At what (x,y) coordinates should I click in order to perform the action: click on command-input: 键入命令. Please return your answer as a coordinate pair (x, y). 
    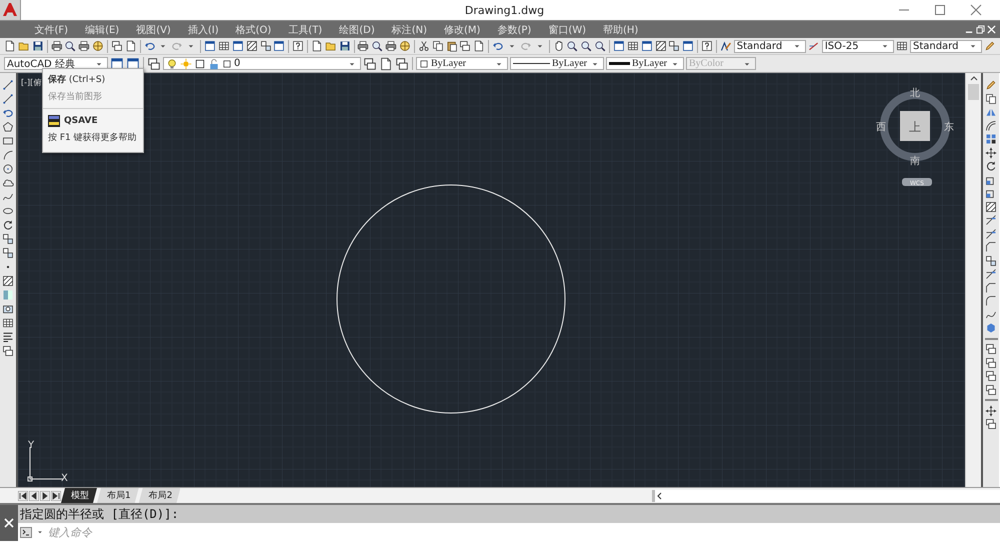
    Looking at the image, I should click on (198, 532).